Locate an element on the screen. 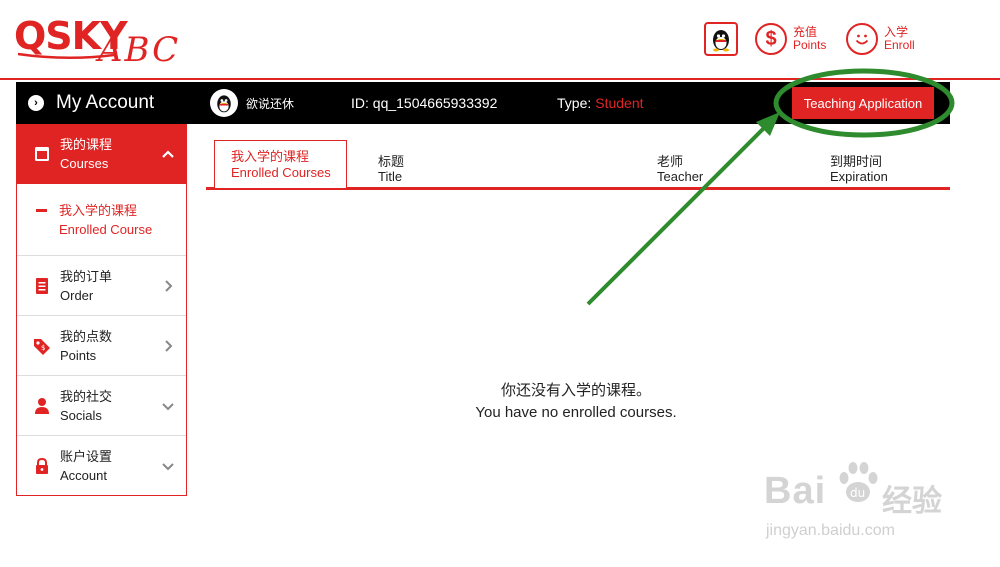 Image resolution: width=1000 pixels, height=567 pixels. socials-zh: 我的社交 is located at coordinates (86, 396).